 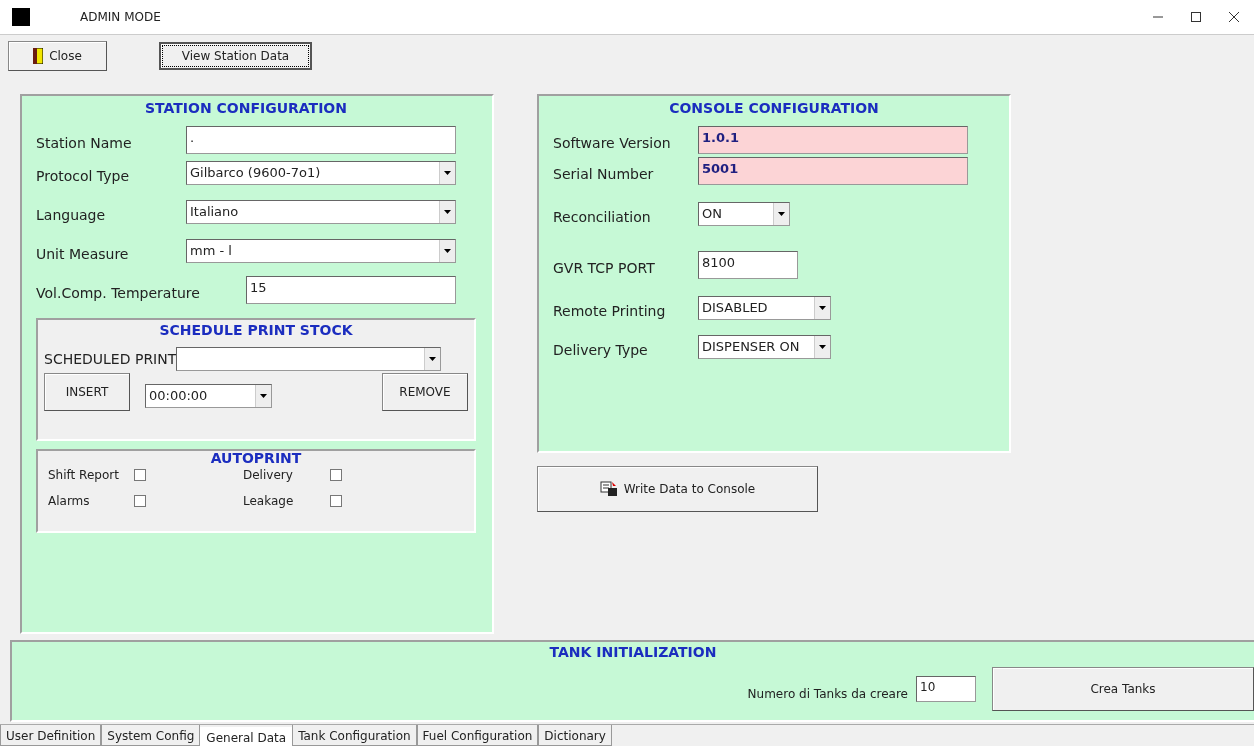 I want to click on maximize-icon, so click(x=1196, y=17).